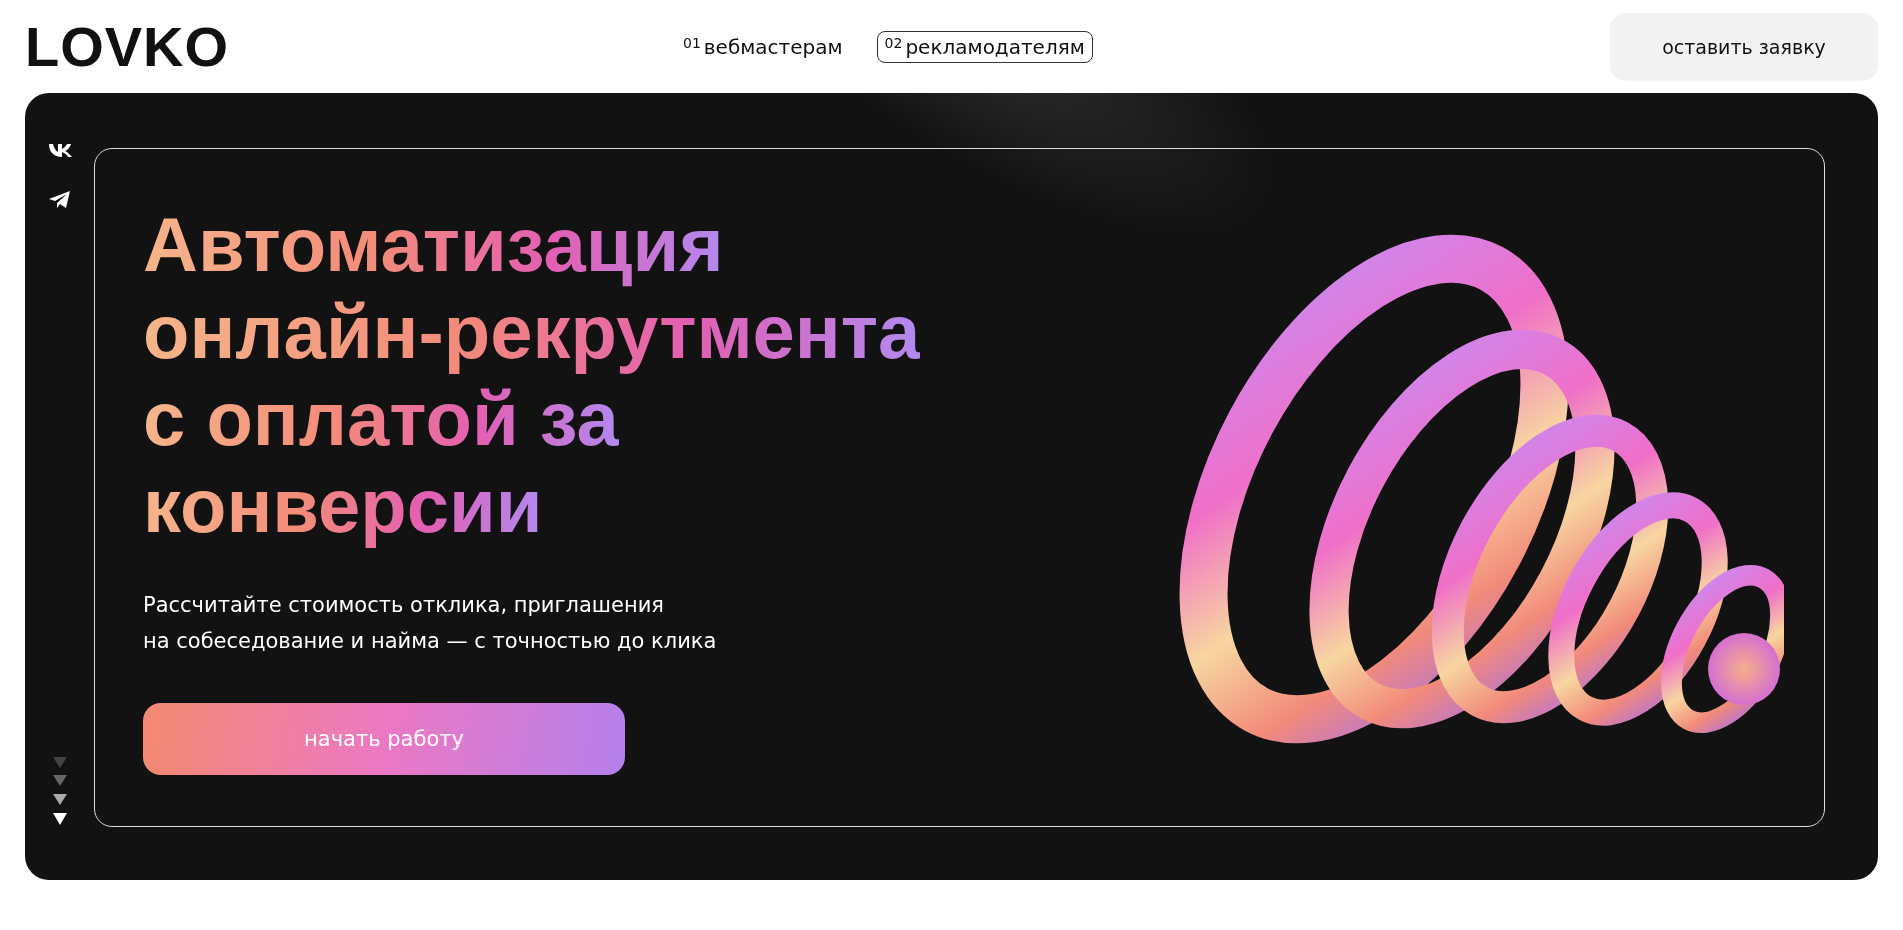 The width and height of the screenshot is (1903, 930). I want to click on scroll-arrows-icon, so click(59, 791).